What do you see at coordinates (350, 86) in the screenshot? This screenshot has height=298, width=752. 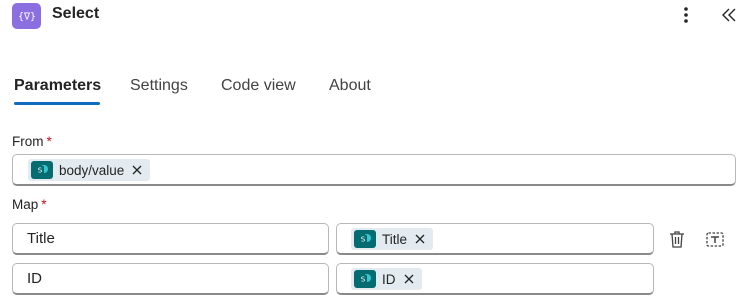 I see `tab-about: About` at bounding box center [350, 86].